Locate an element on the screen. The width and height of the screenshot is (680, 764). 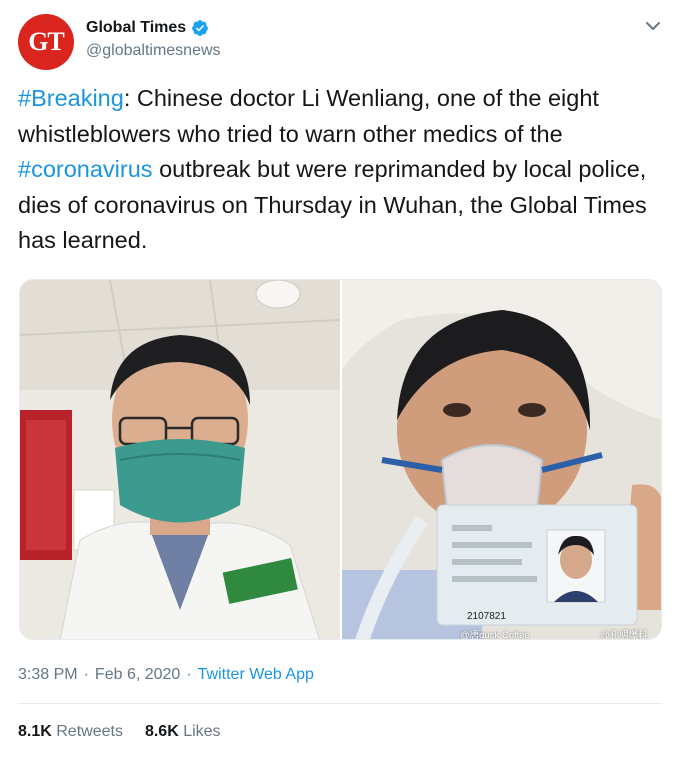
tweet-date: Feb 6, 2020 is located at coordinates (137, 675).